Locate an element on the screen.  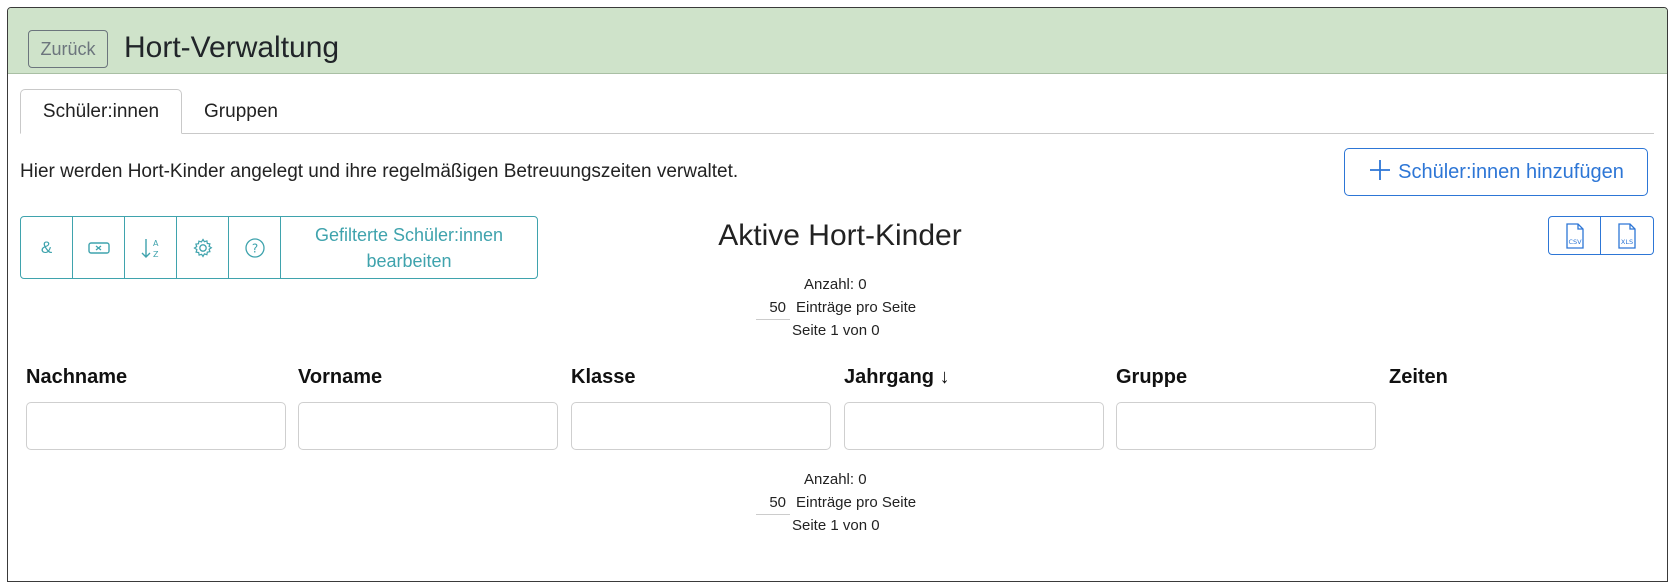
add-students-label: Schüler:innen hinzufügen is located at coordinates (1511, 171).